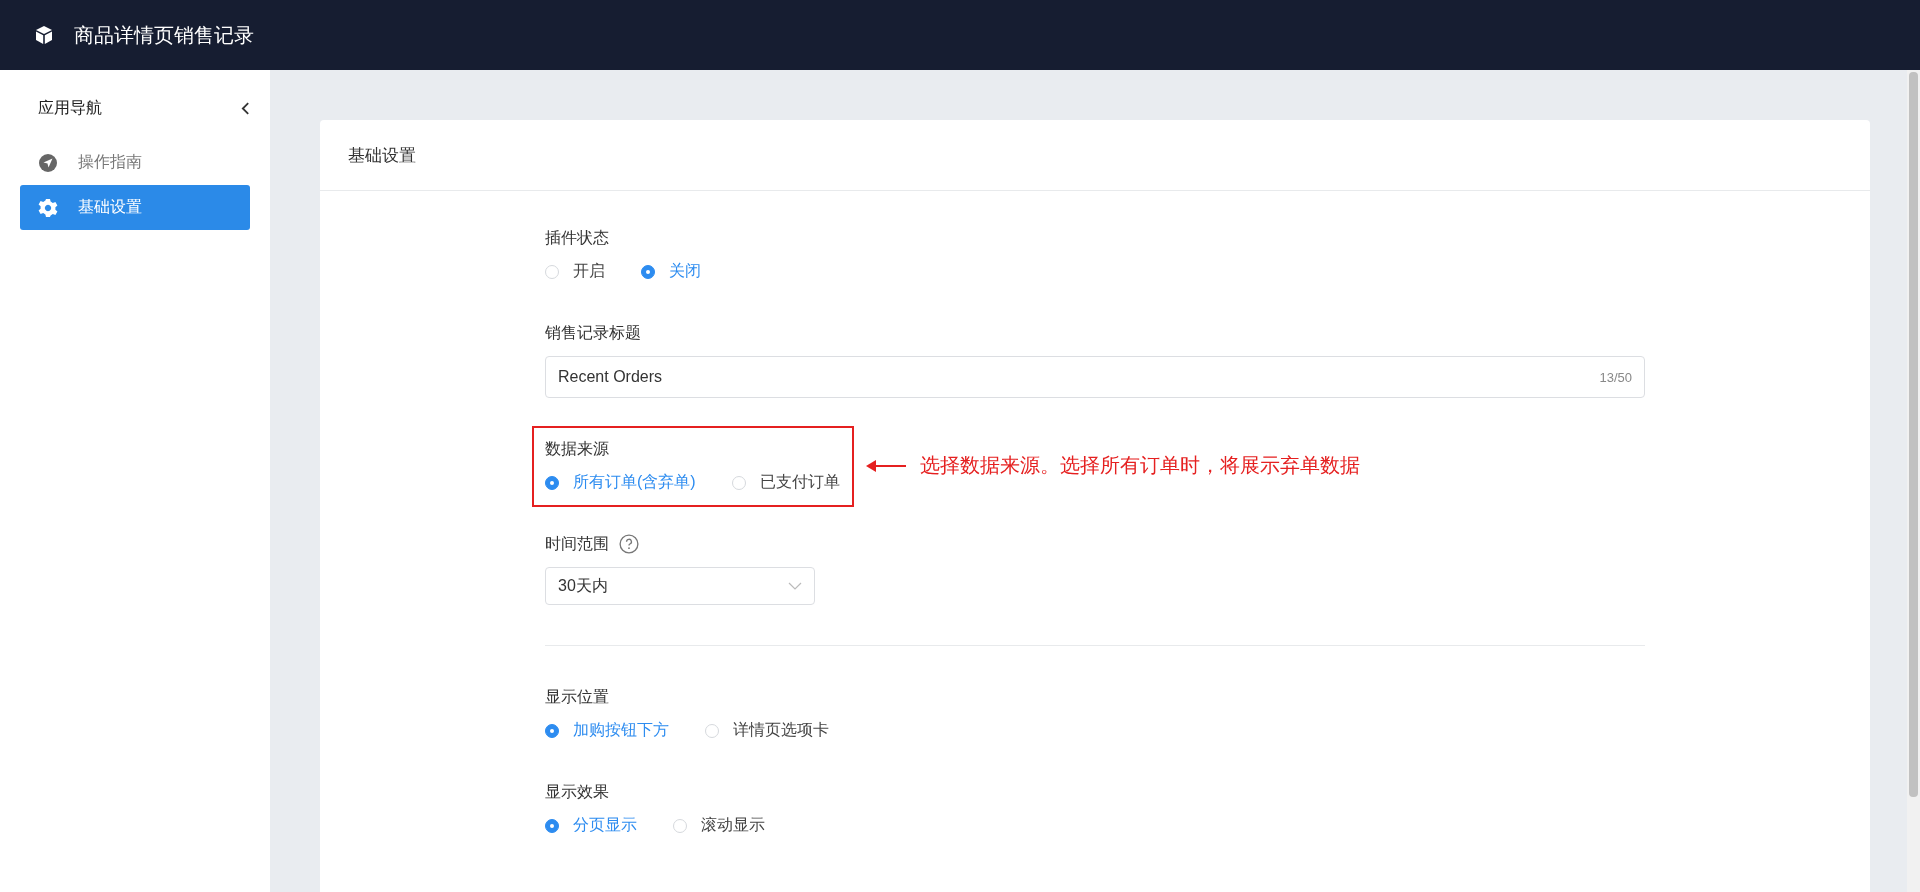  I want to click on radio-option: 滚动显示, so click(719, 825).